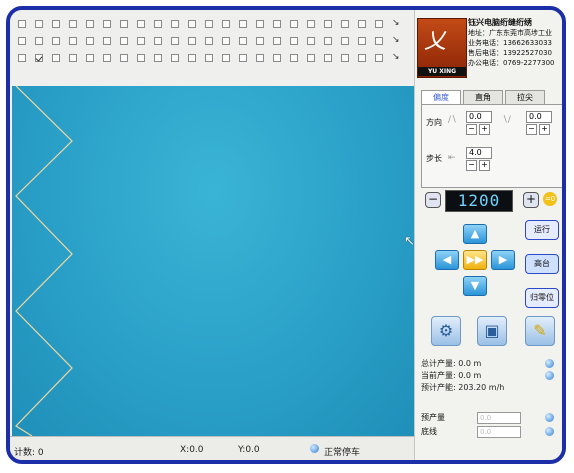  What do you see at coordinates (542, 298) in the screenshot?
I see `reset-position-button: 归零位` at bounding box center [542, 298].